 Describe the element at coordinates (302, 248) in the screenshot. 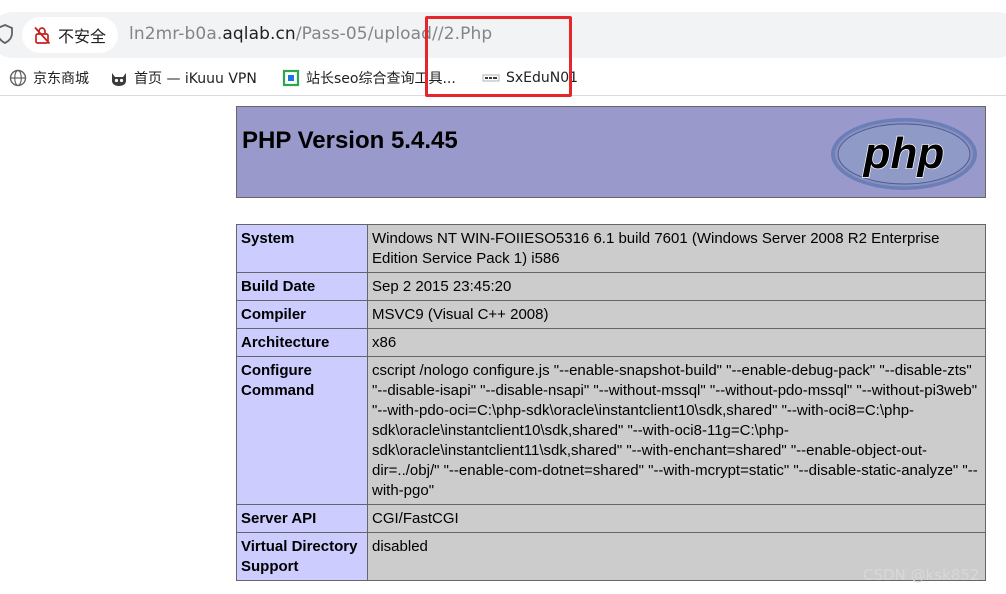

I see `row-key: System` at that location.